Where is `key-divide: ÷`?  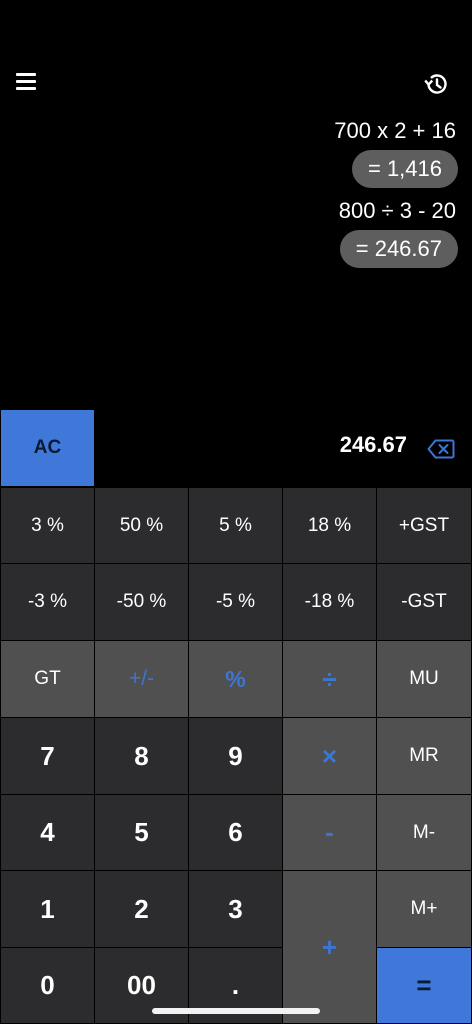
key-divide: ÷ is located at coordinates (329, 679).